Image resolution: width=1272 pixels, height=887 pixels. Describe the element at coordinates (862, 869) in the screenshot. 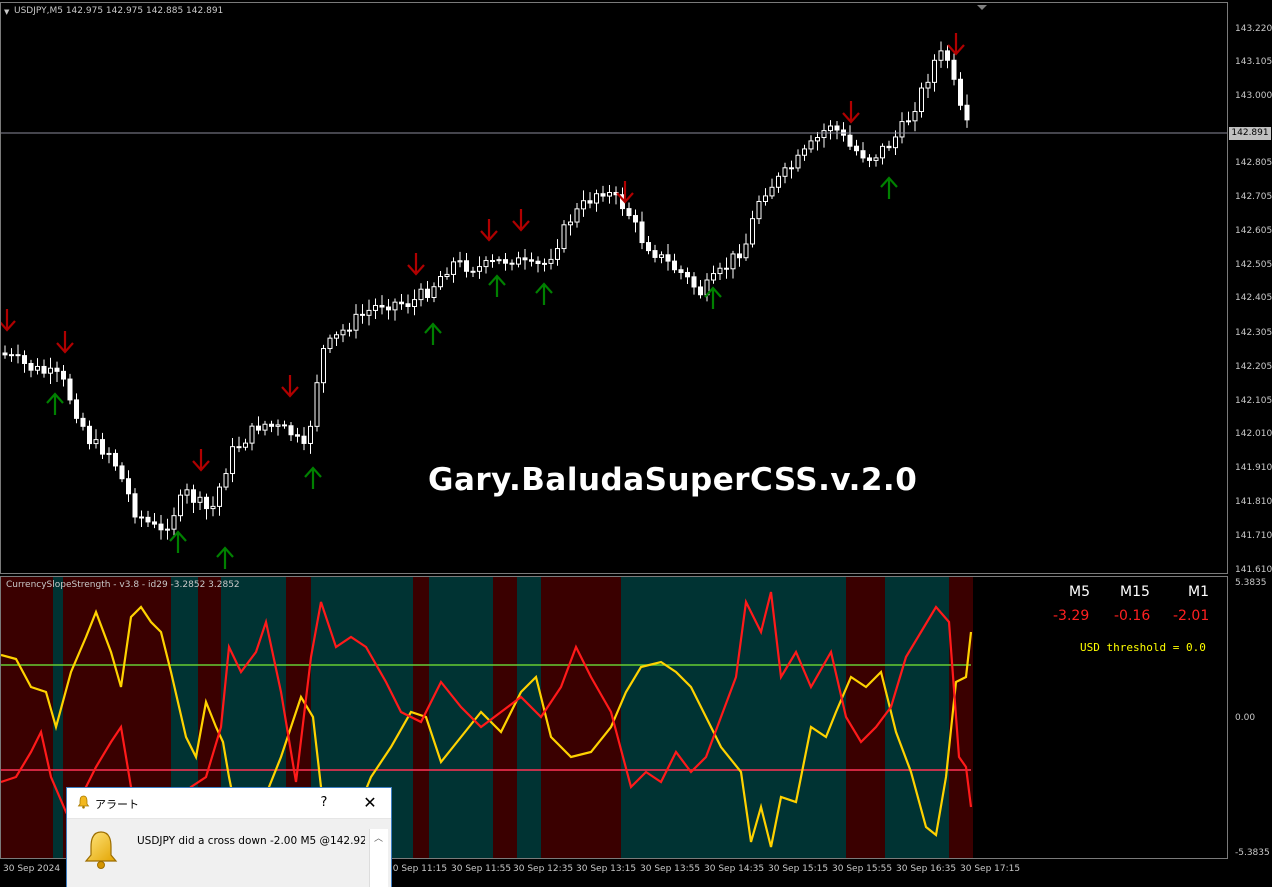

I see `time-tick: 30 Sep 15:55` at that location.